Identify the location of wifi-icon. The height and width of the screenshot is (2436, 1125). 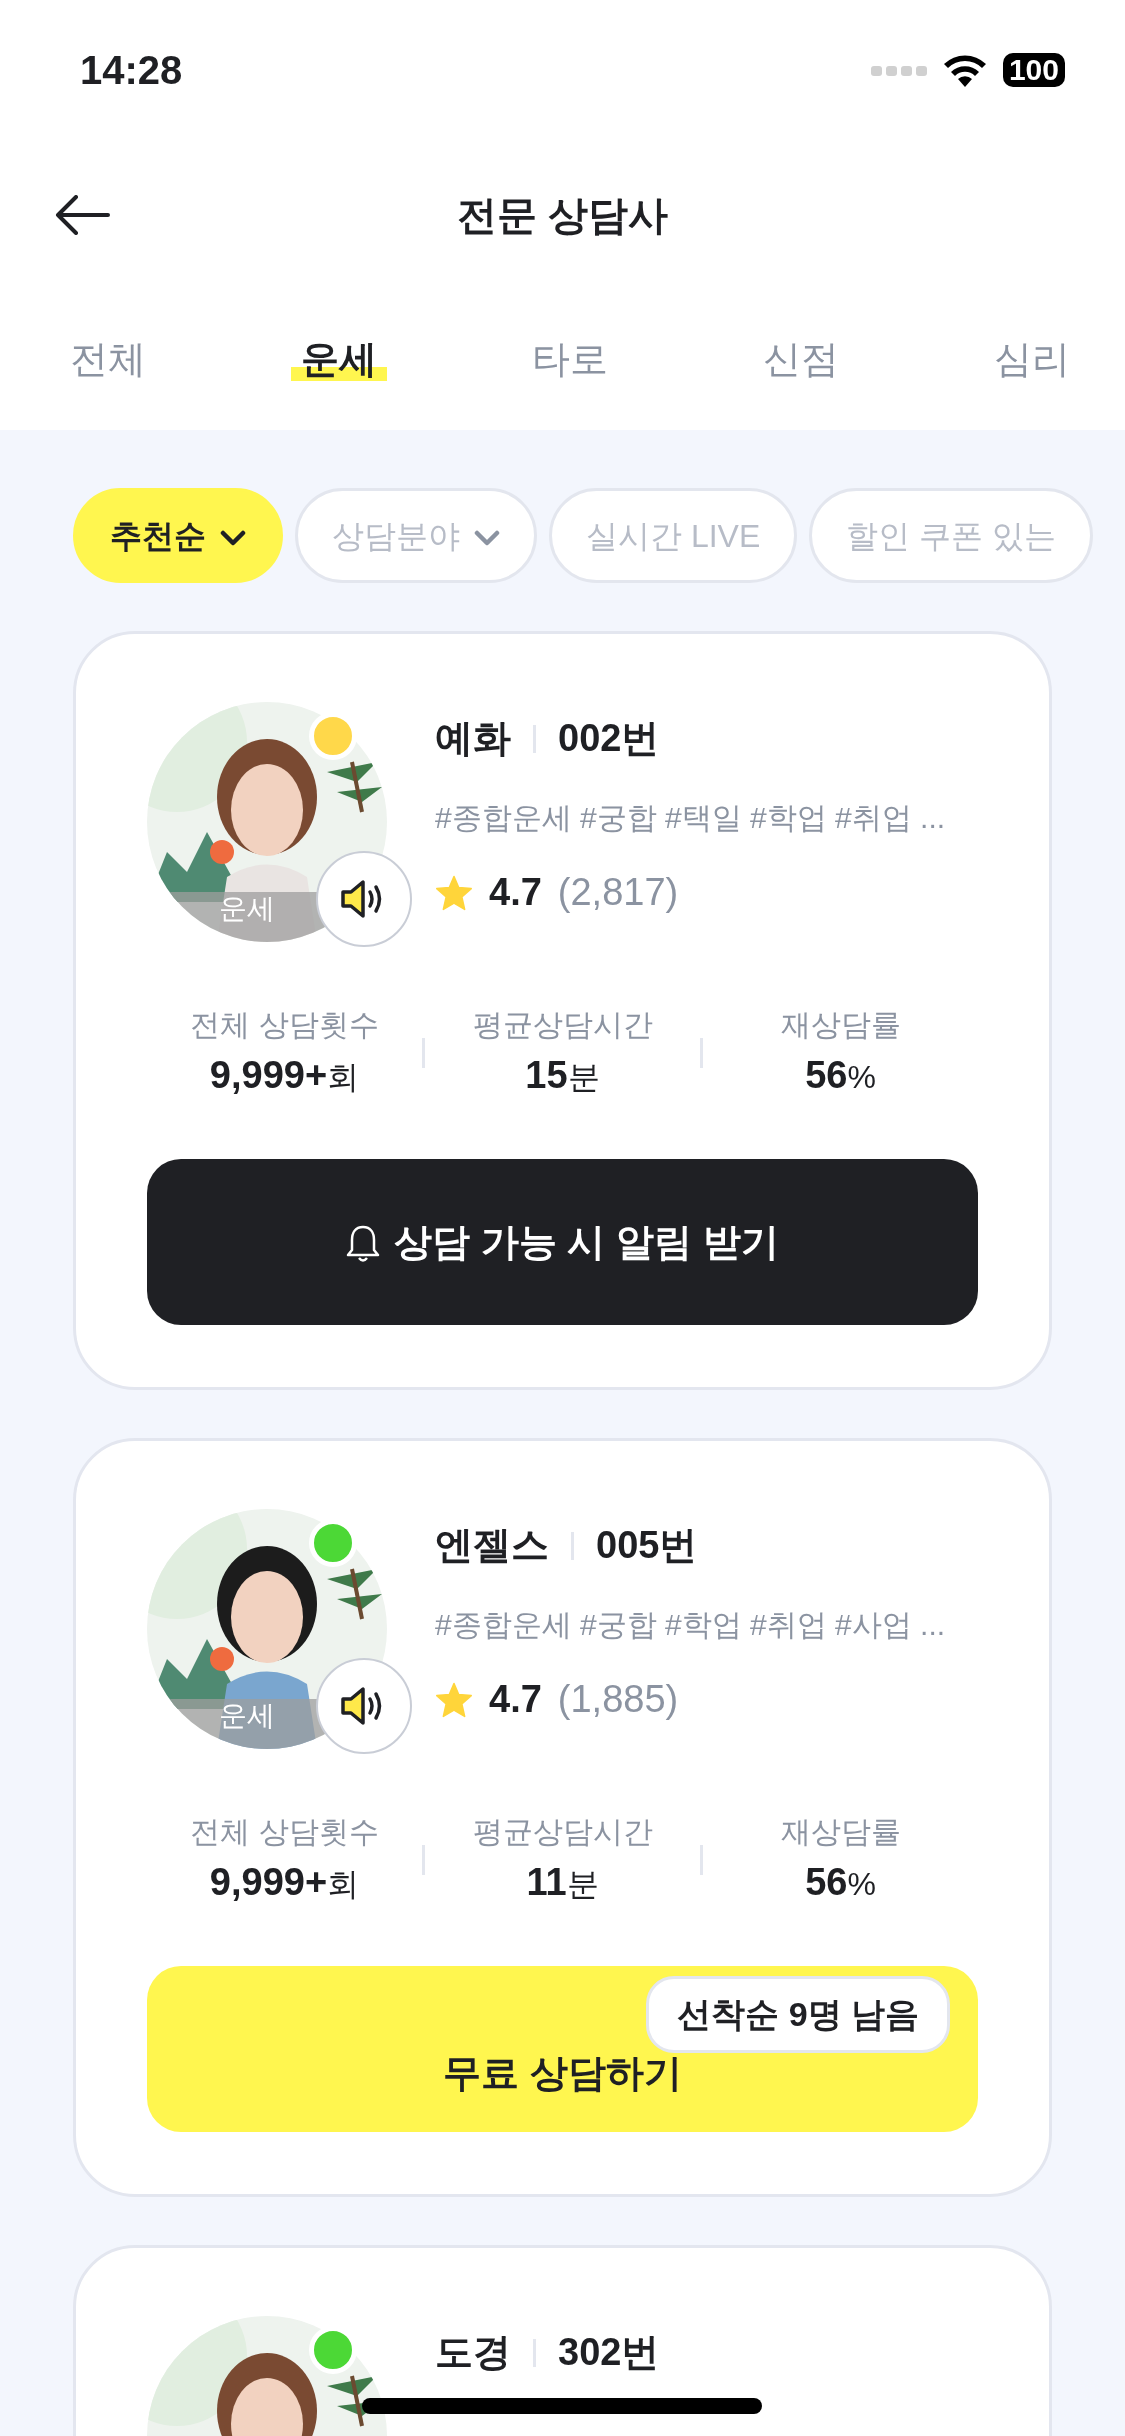
(964, 70).